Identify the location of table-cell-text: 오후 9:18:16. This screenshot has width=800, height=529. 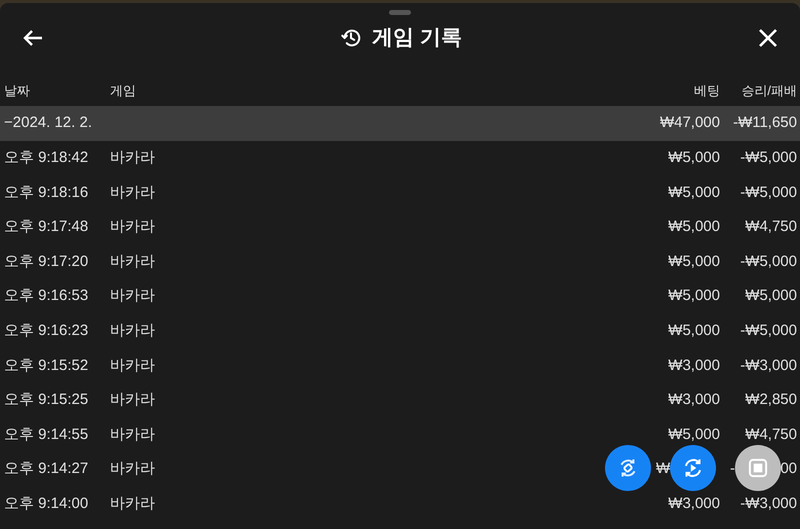
(46, 192).